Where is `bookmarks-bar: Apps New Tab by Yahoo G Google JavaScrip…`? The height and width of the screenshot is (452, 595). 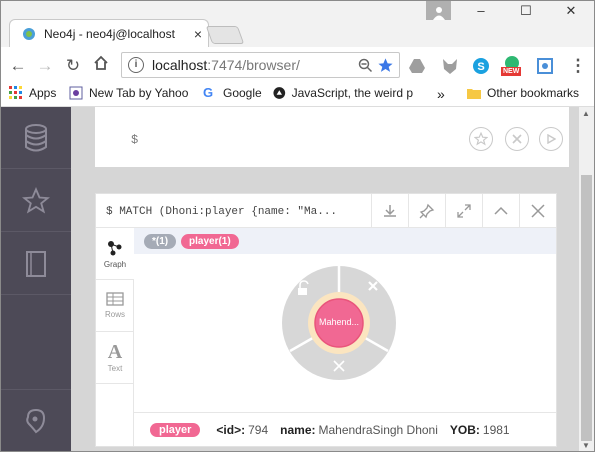
bookmarks-bar: Apps New Tab by Yahoo G Google JavaScrip… is located at coordinates (297, 95).